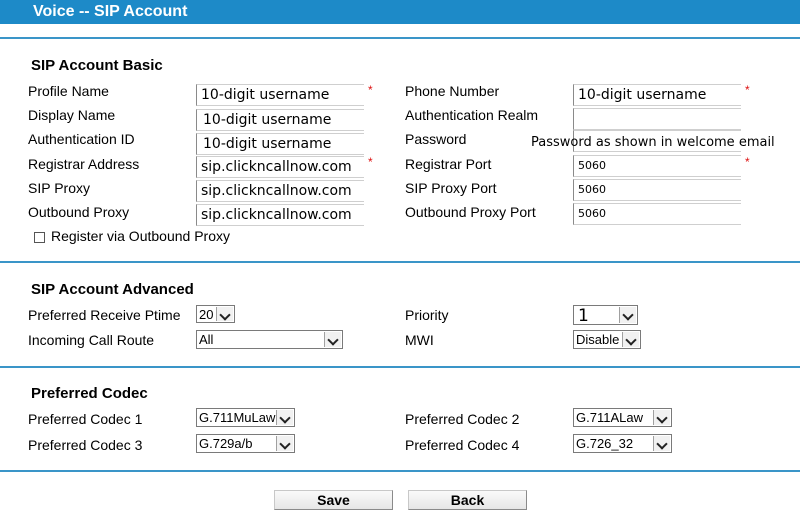 The width and height of the screenshot is (800, 510). Describe the element at coordinates (605, 443) in the screenshot. I see `codec4-value: G.726_32` at that location.